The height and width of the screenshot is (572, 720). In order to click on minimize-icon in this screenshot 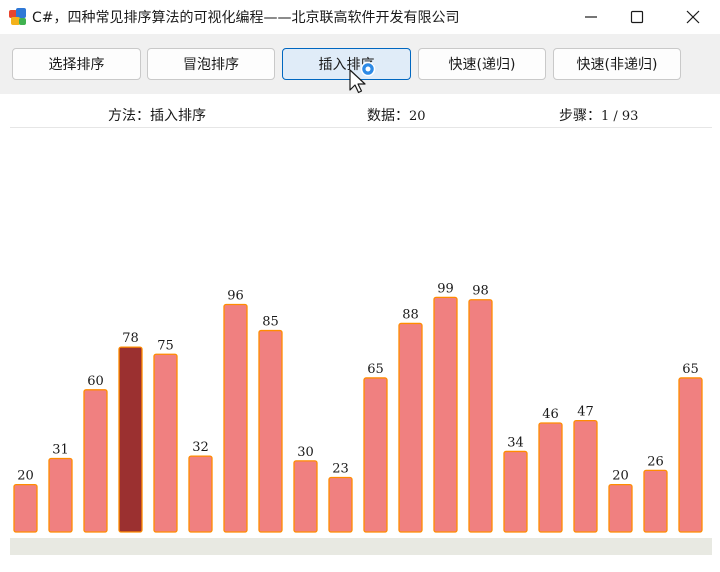, I will do `click(591, 17)`.